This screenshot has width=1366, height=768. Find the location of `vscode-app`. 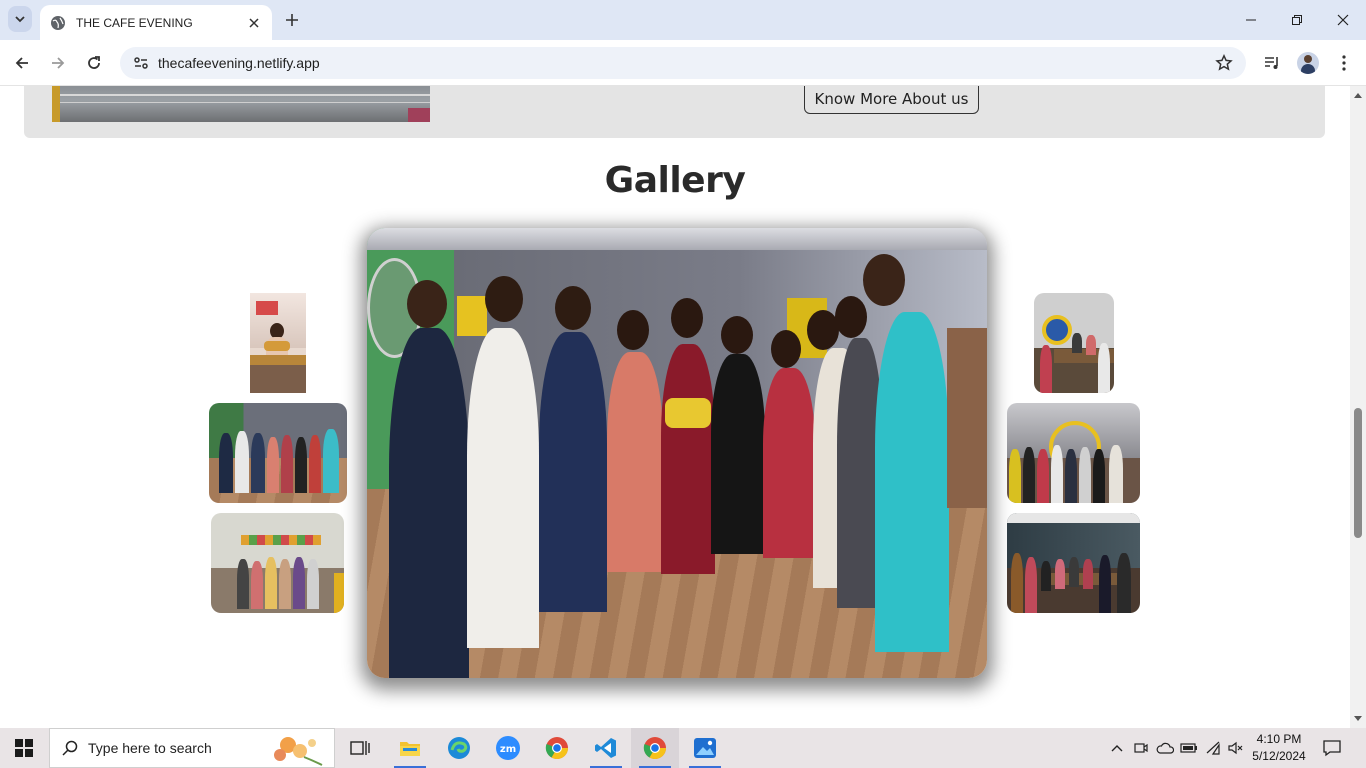

vscode-app is located at coordinates (606, 748).